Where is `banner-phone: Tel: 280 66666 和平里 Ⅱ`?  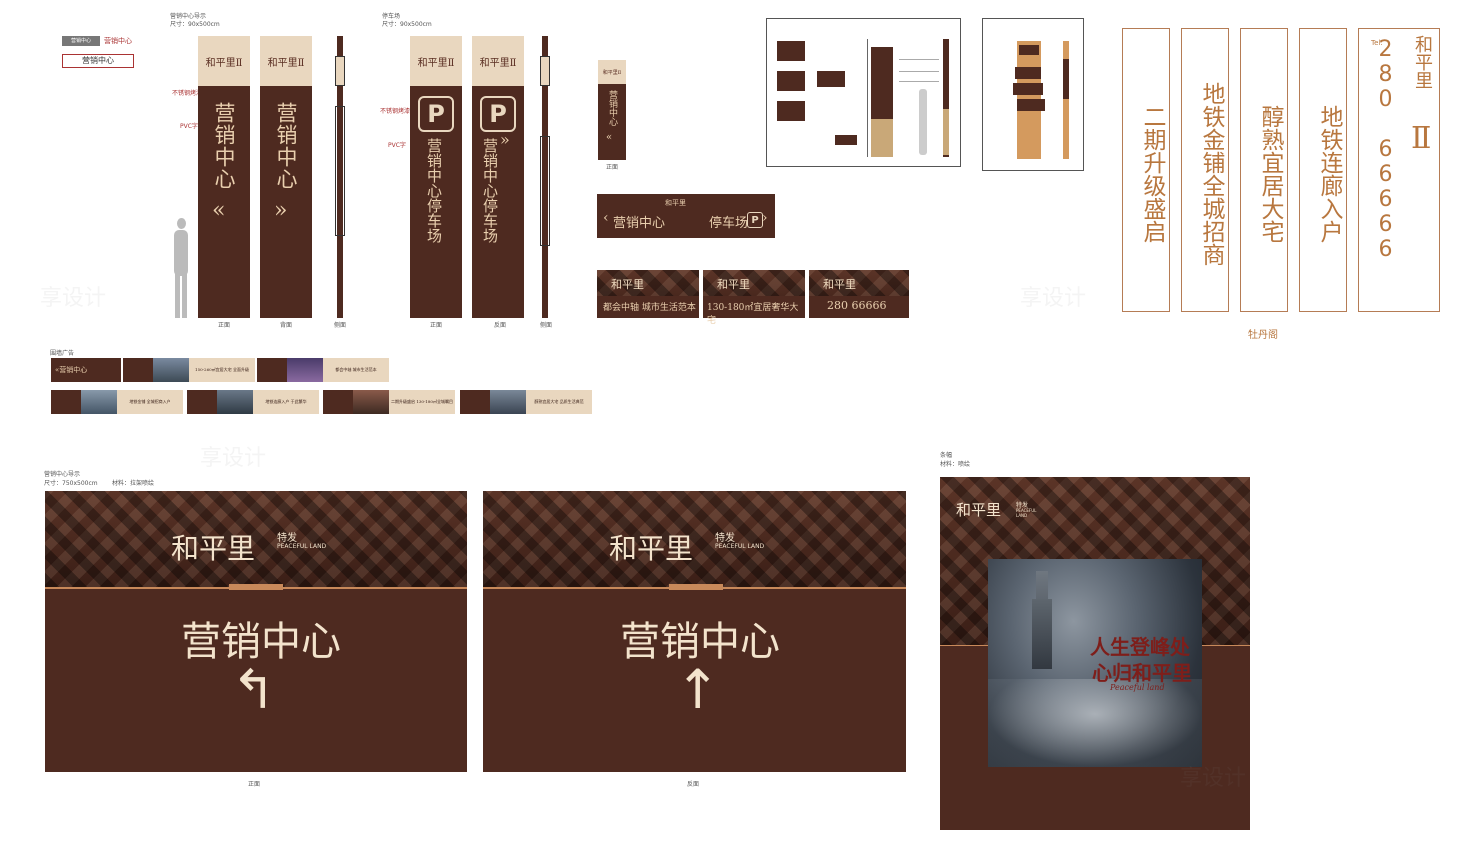
banner-phone: Tel: 280 66666 和平里 Ⅱ is located at coordinates (1399, 170).